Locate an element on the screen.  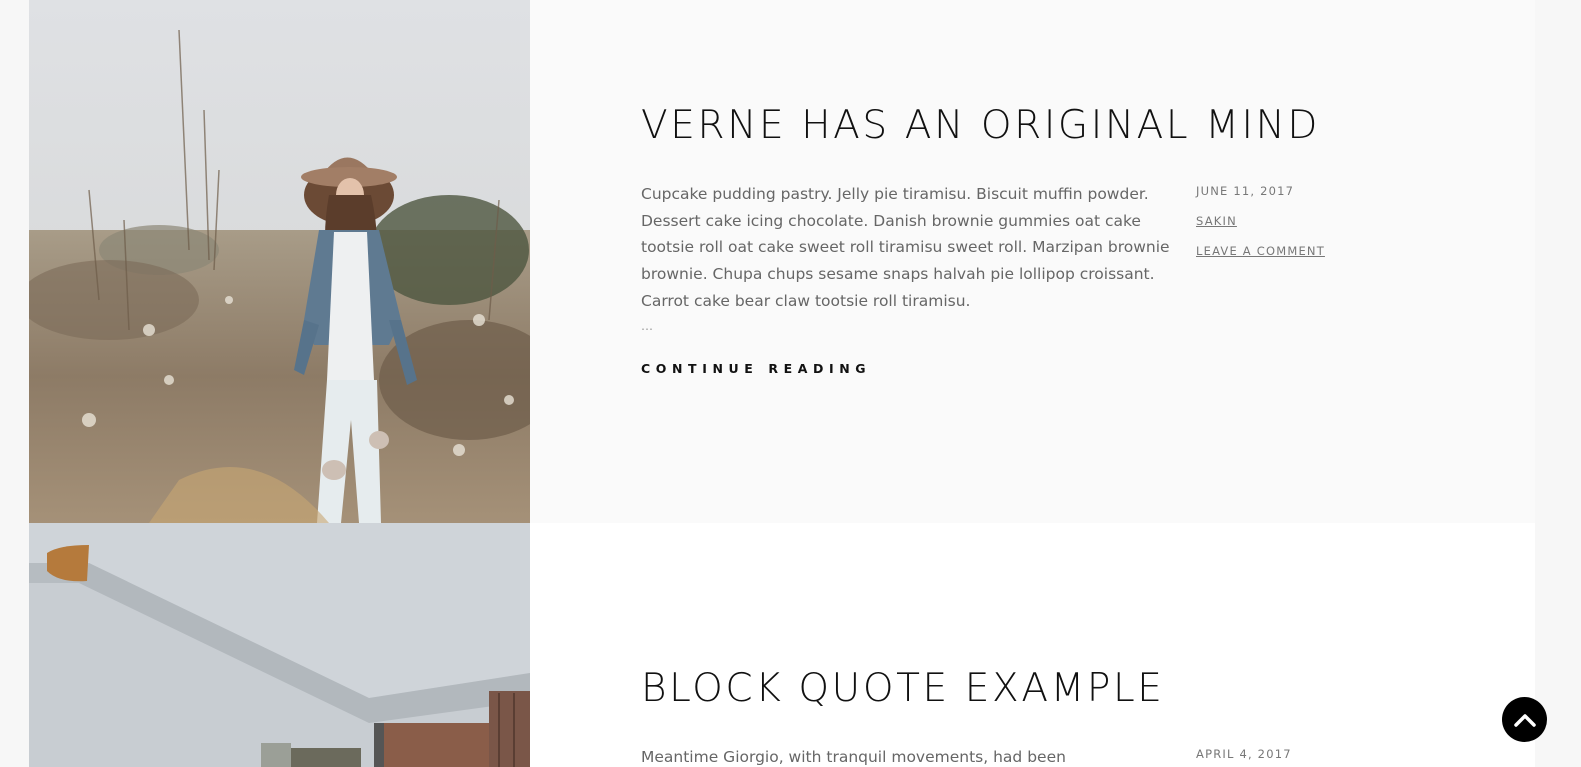
post-title: BLOCK QUOTE EXAMPLE is located at coordinates (1021, 689).